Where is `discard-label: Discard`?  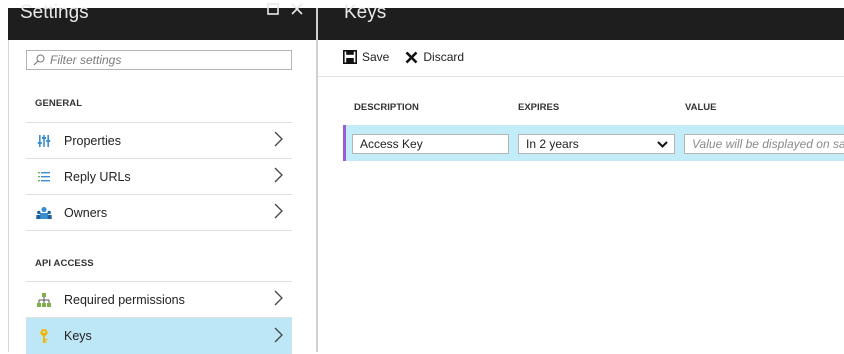
discard-label: Discard is located at coordinates (444, 57).